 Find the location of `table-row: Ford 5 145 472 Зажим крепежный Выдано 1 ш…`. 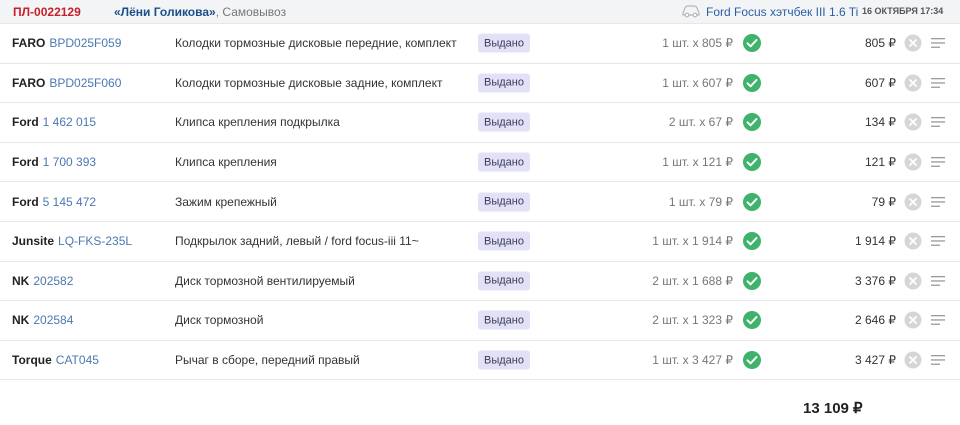

table-row: Ford 5 145 472 Зажим крепежный Выдано 1 ш… is located at coordinates (480, 202).